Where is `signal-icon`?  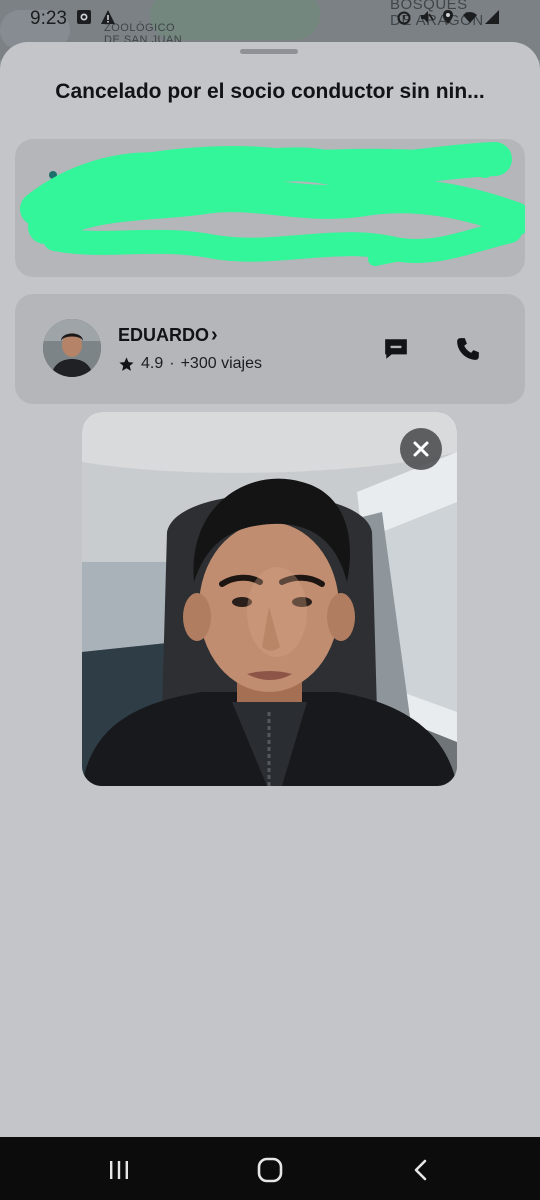 signal-icon is located at coordinates (492, 17).